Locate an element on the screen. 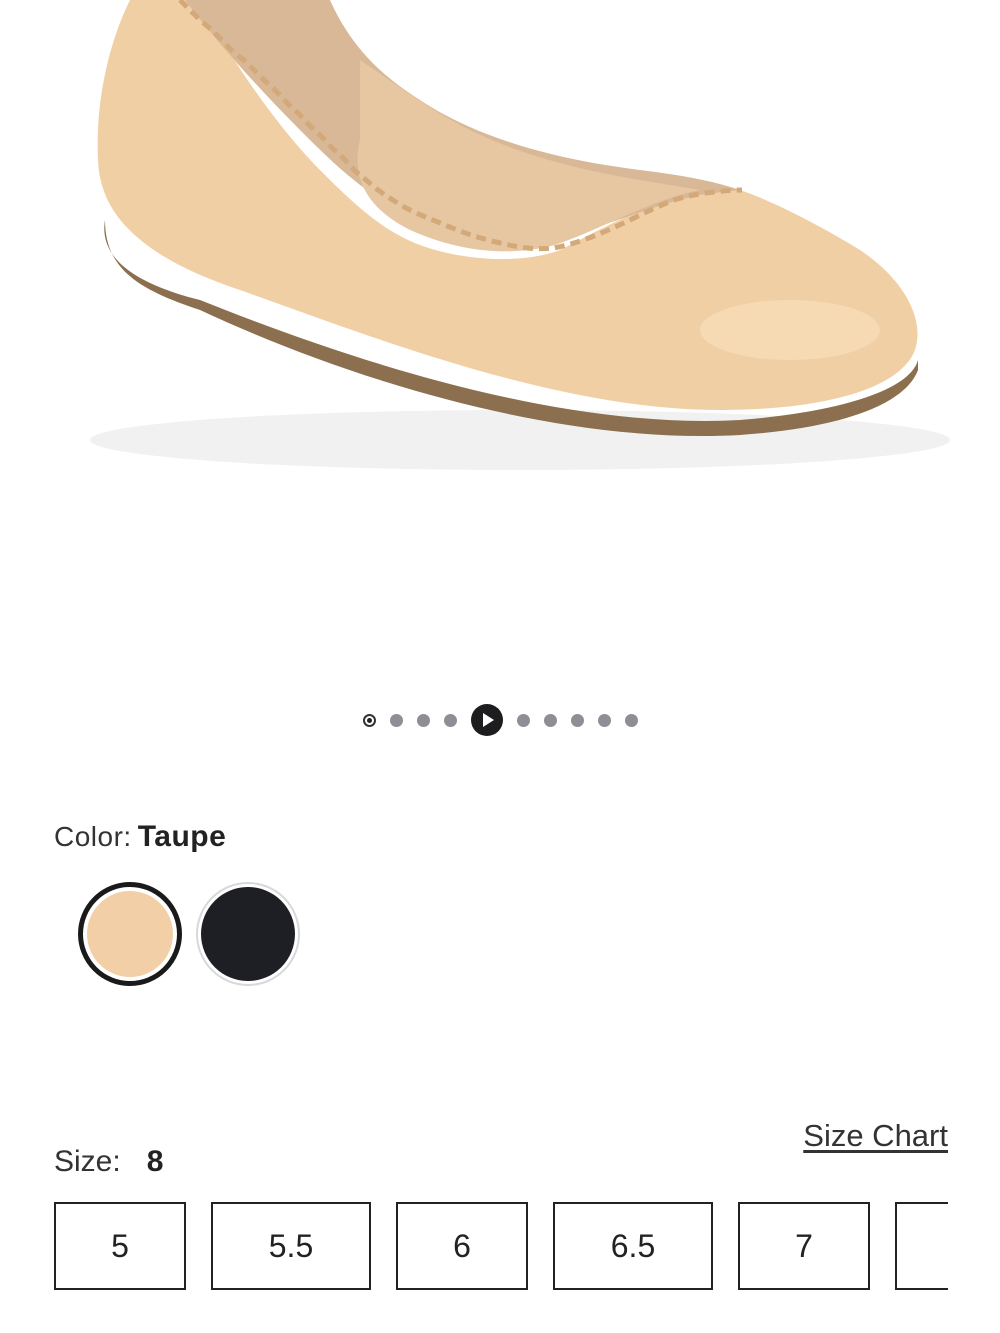  size-option: 6 is located at coordinates (462, 1246).